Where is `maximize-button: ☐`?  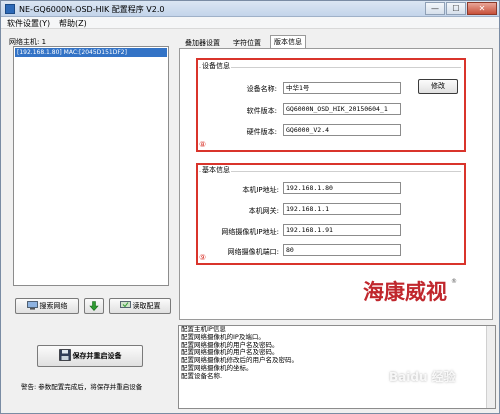
maximize-button: ☐ is located at coordinates (456, 8).